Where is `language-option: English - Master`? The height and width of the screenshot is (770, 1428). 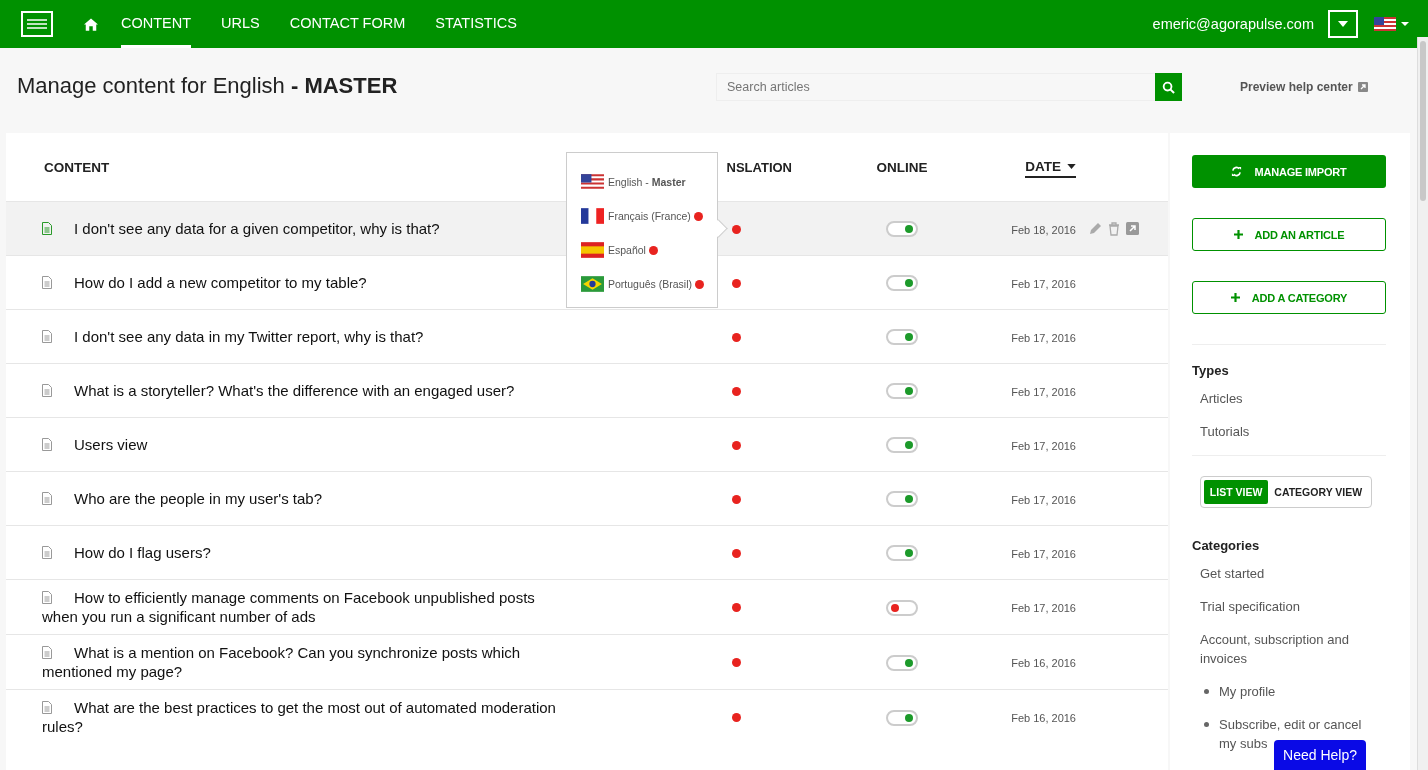 language-option: English - Master is located at coordinates (647, 182).